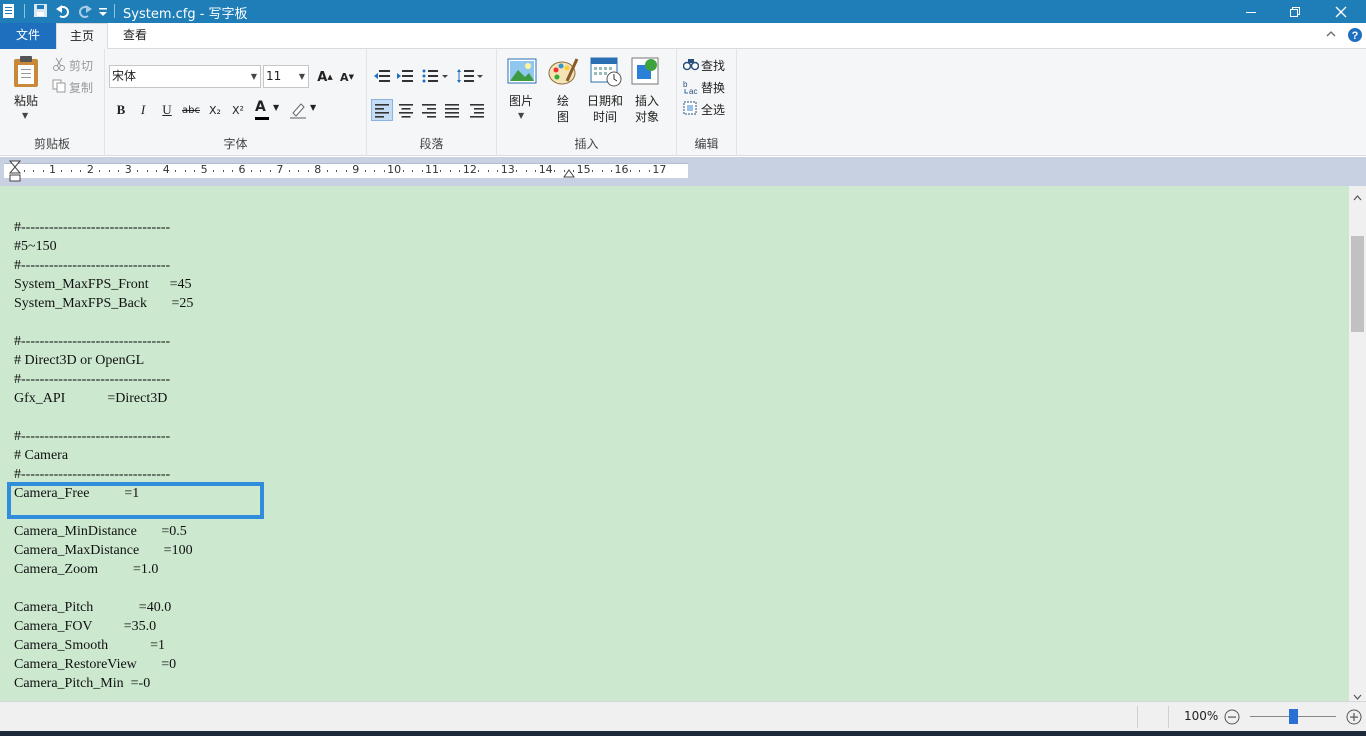  I want to click on paint-icon, so click(563, 72).